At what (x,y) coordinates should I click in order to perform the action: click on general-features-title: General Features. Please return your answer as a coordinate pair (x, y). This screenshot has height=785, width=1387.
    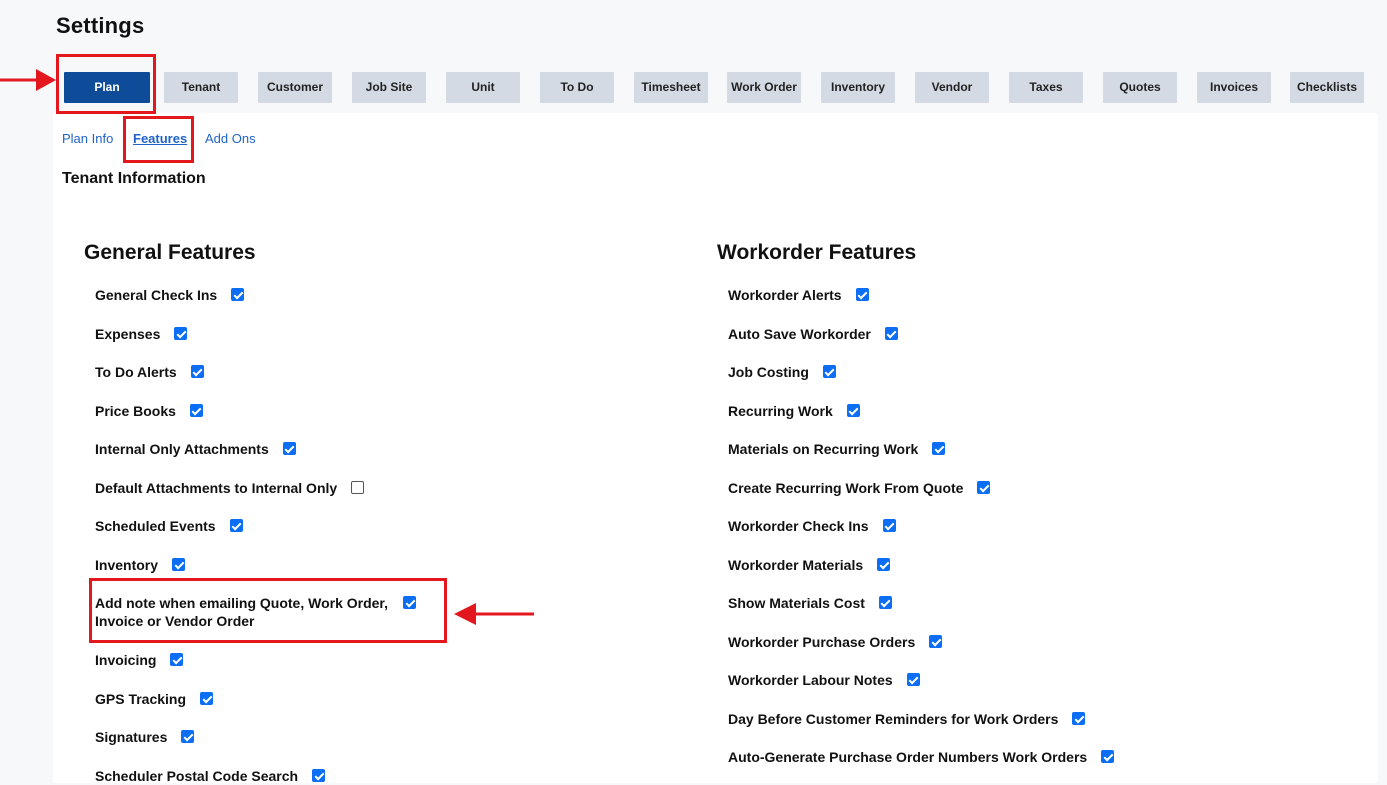
    Looking at the image, I should click on (170, 252).